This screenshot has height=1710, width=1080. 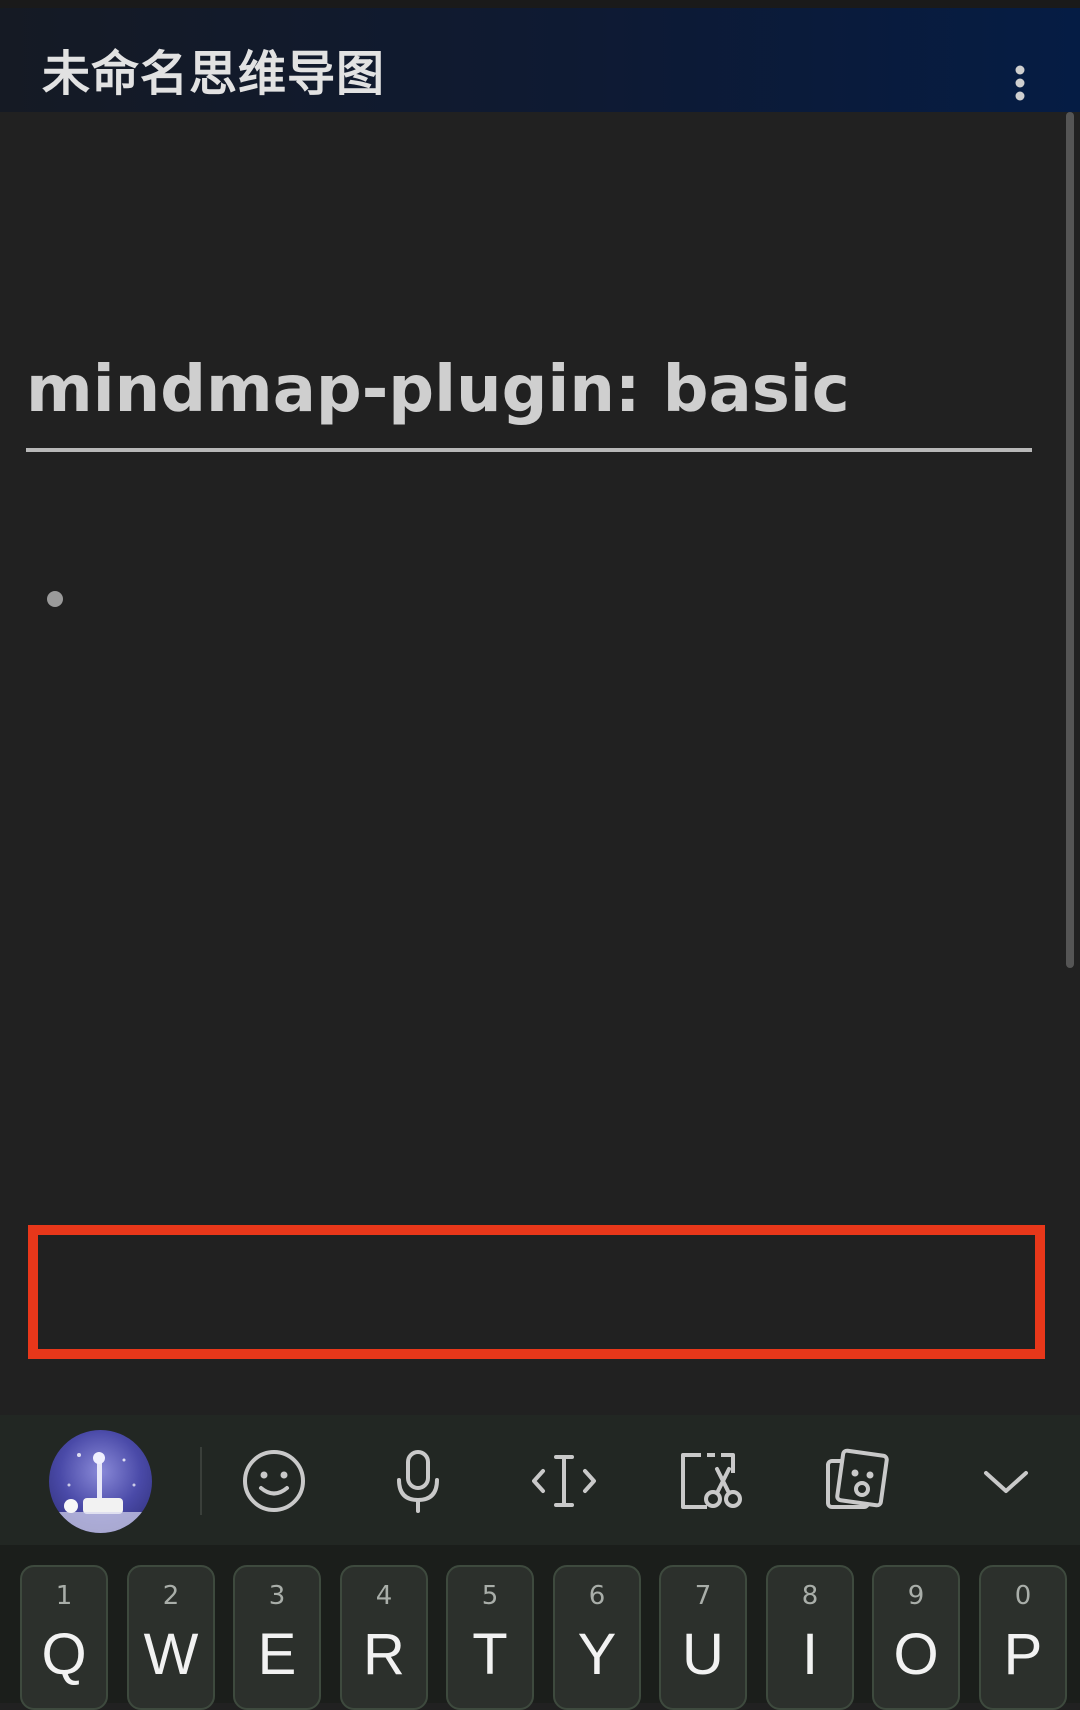 What do you see at coordinates (171, 1596) in the screenshot?
I see `key-number: 2` at bounding box center [171, 1596].